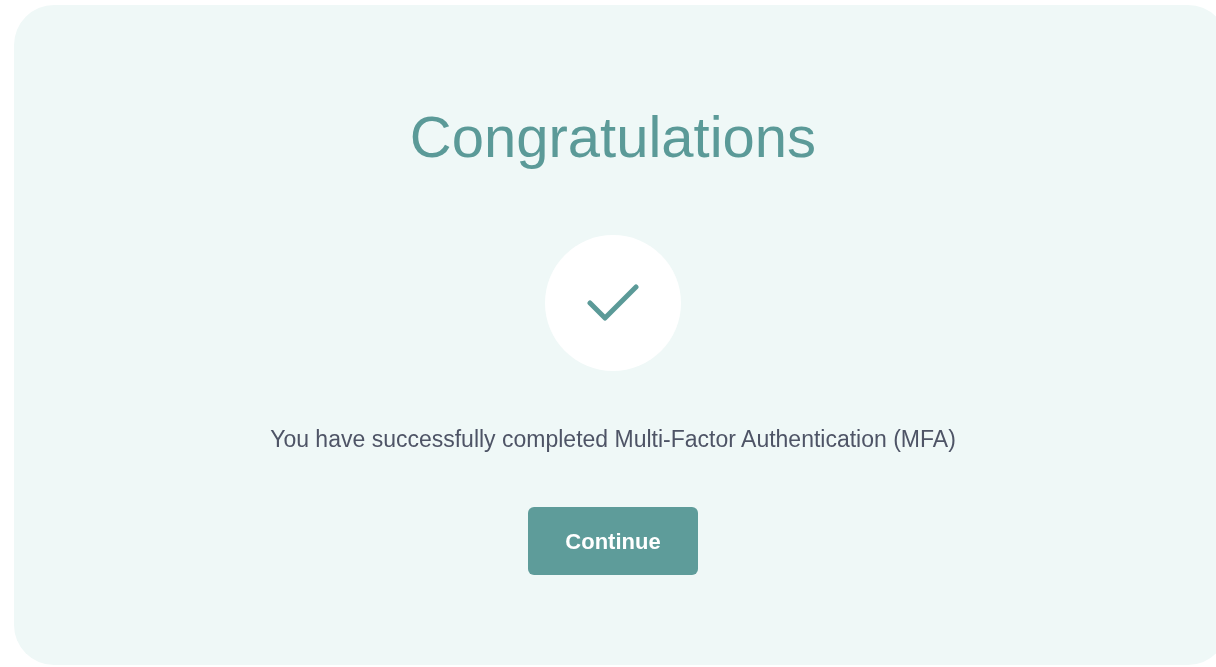 The image size is (1216, 667). Describe the element at coordinates (613, 303) in the screenshot. I see `check-icon` at that location.